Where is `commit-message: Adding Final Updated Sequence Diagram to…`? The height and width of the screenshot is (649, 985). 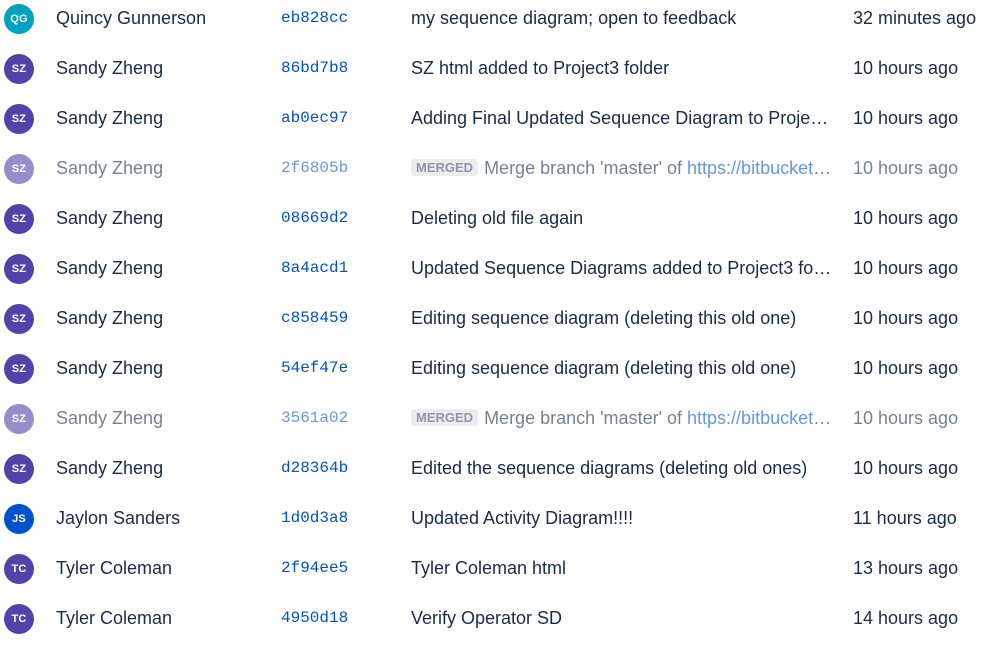
commit-message: Adding Final Updated Sequence Diagram to… is located at coordinates (623, 118).